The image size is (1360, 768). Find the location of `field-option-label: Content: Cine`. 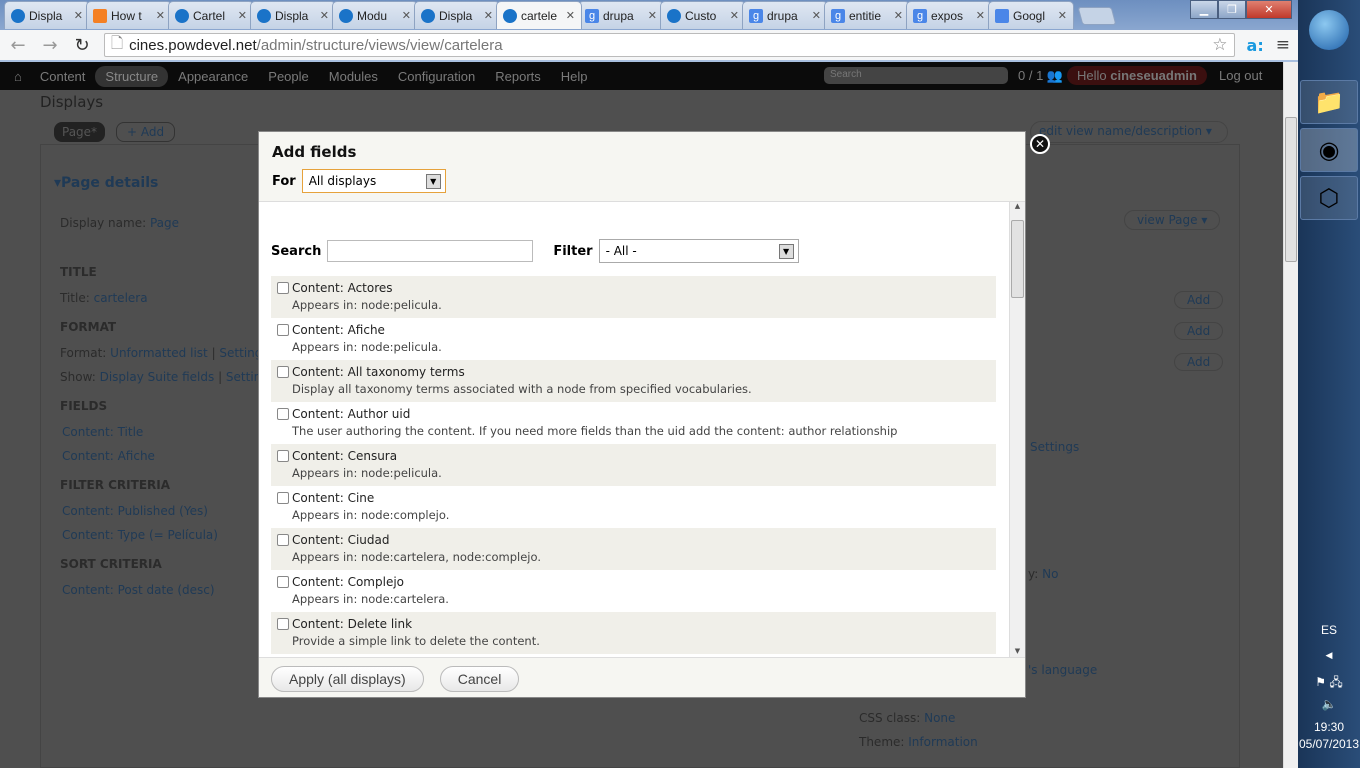

field-option-label: Content: Cine is located at coordinates (641, 498).